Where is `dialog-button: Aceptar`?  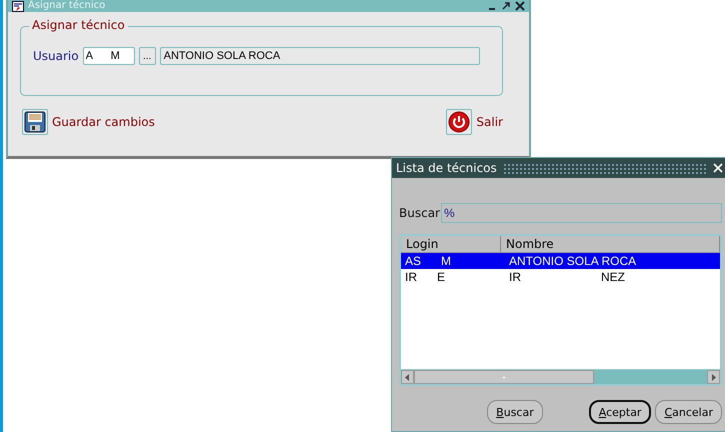 dialog-button: Aceptar is located at coordinates (620, 412).